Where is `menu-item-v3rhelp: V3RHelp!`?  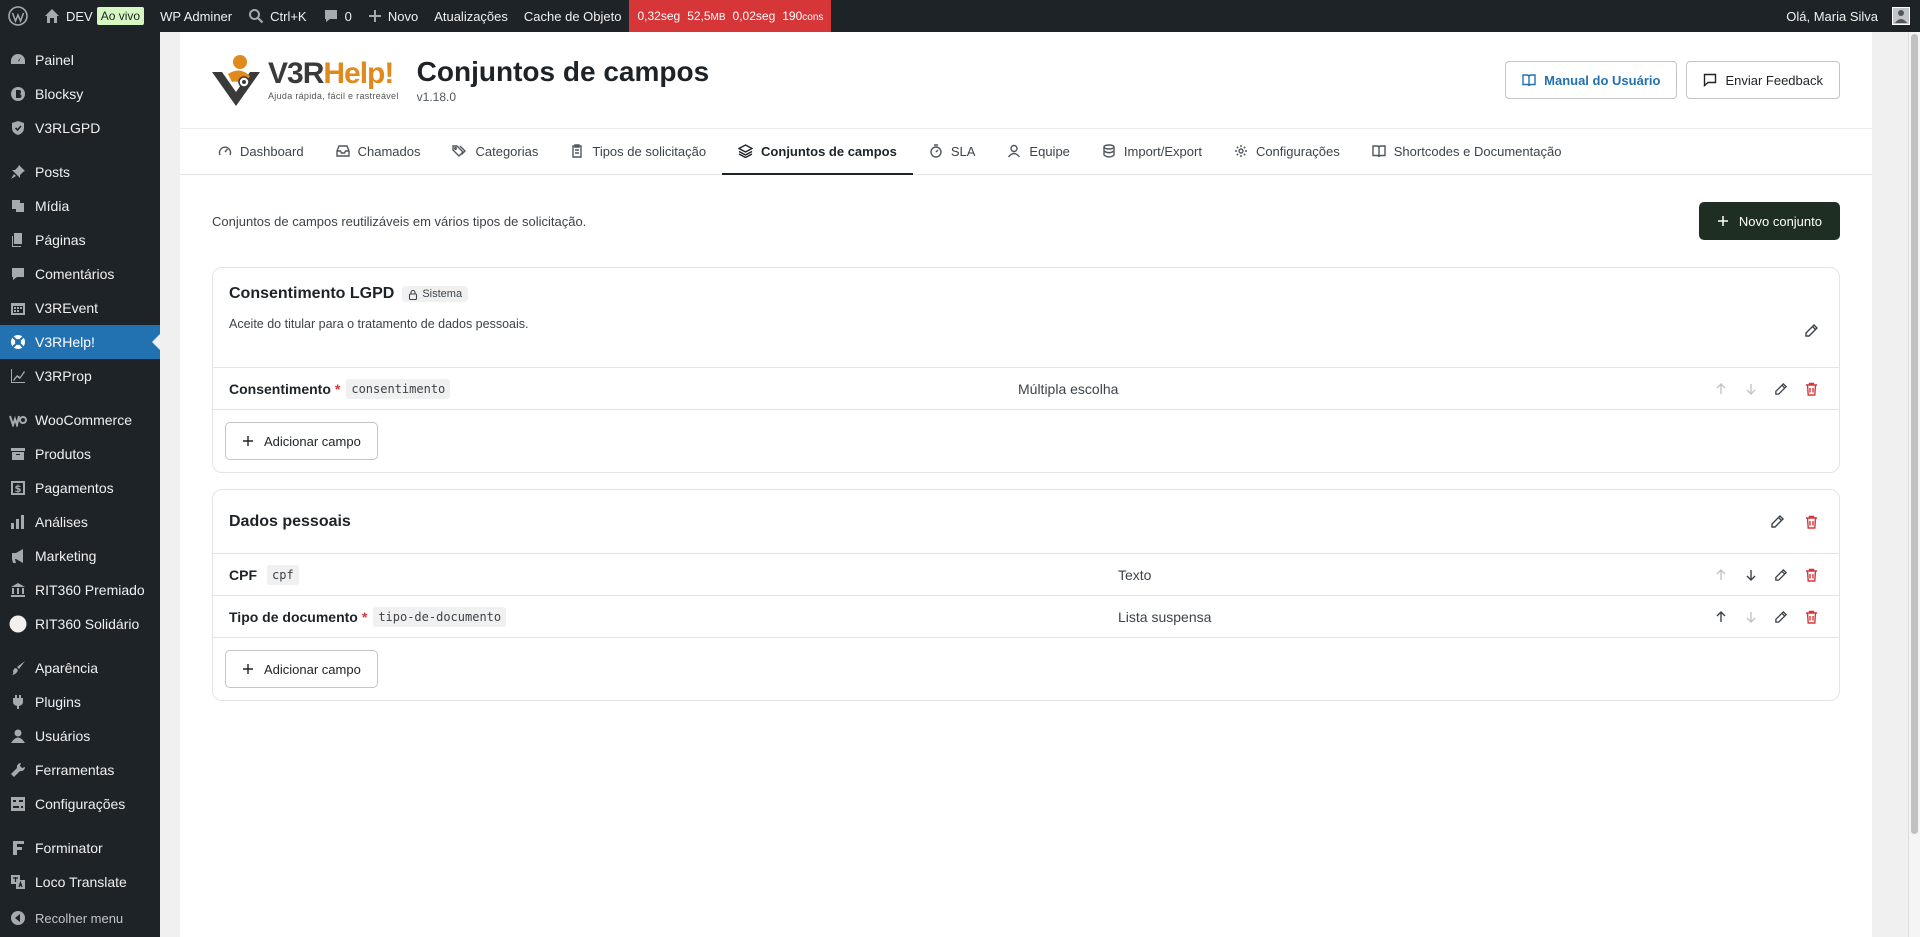 menu-item-v3rhelp: V3RHelp! is located at coordinates (80, 342).